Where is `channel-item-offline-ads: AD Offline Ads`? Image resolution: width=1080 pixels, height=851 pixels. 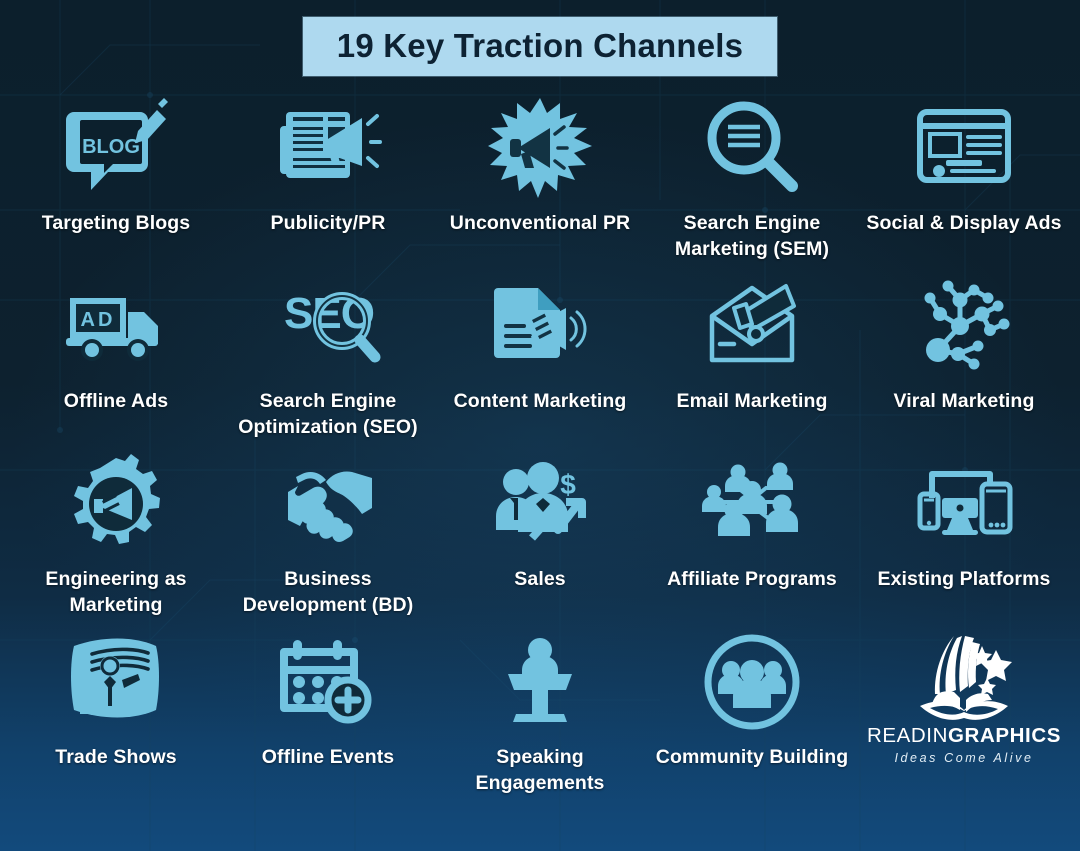 channel-item-offline-ads: AD Offline Ads is located at coordinates (116, 357).